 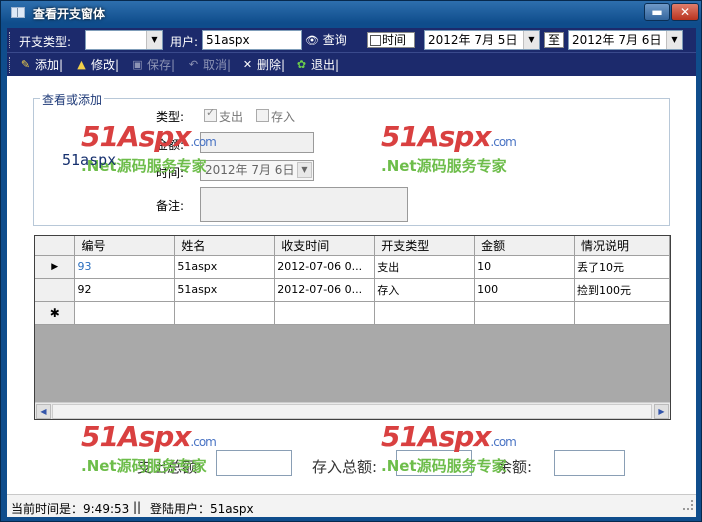 I want to click on expense-checkbox: 支出, so click(x=223, y=115).